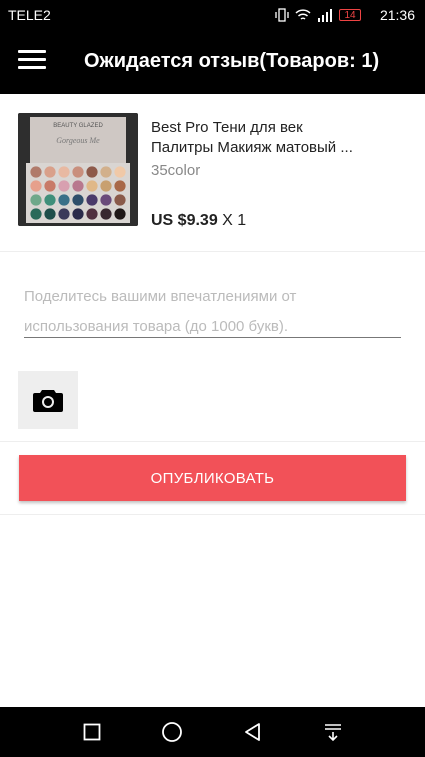 The image size is (425, 757). What do you see at coordinates (176, 170) in the screenshot?
I see `product-variant: 35color` at bounding box center [176, 170].